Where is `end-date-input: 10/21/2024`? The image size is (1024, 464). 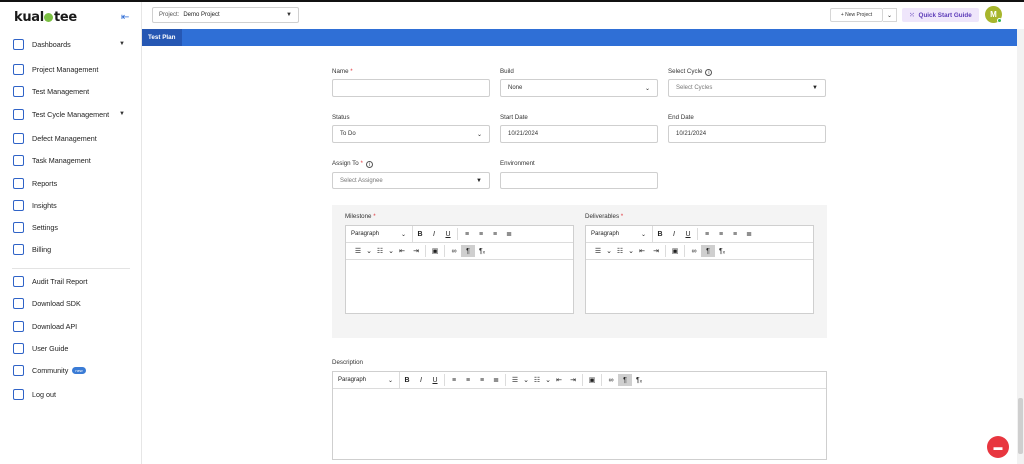 end-date-input: 10/21/2024 is located at coordinates (747, 134).